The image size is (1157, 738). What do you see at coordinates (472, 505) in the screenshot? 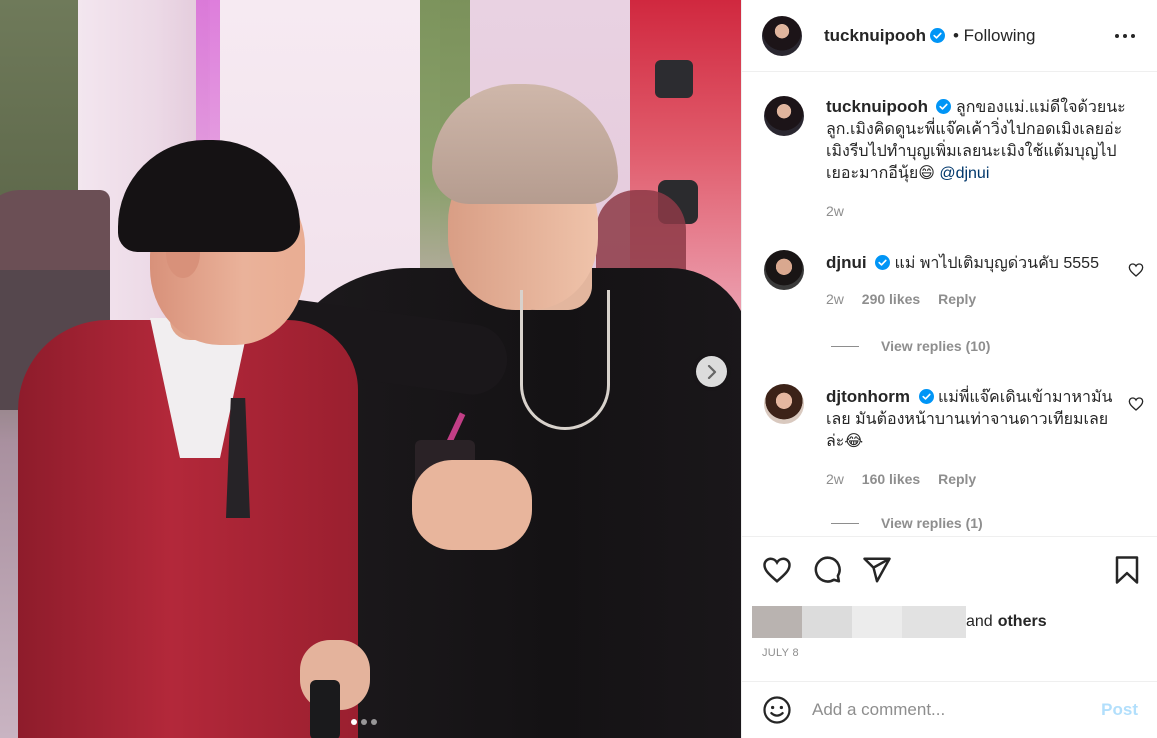
I see `person-right-hand` at bounding box center [472, 505].